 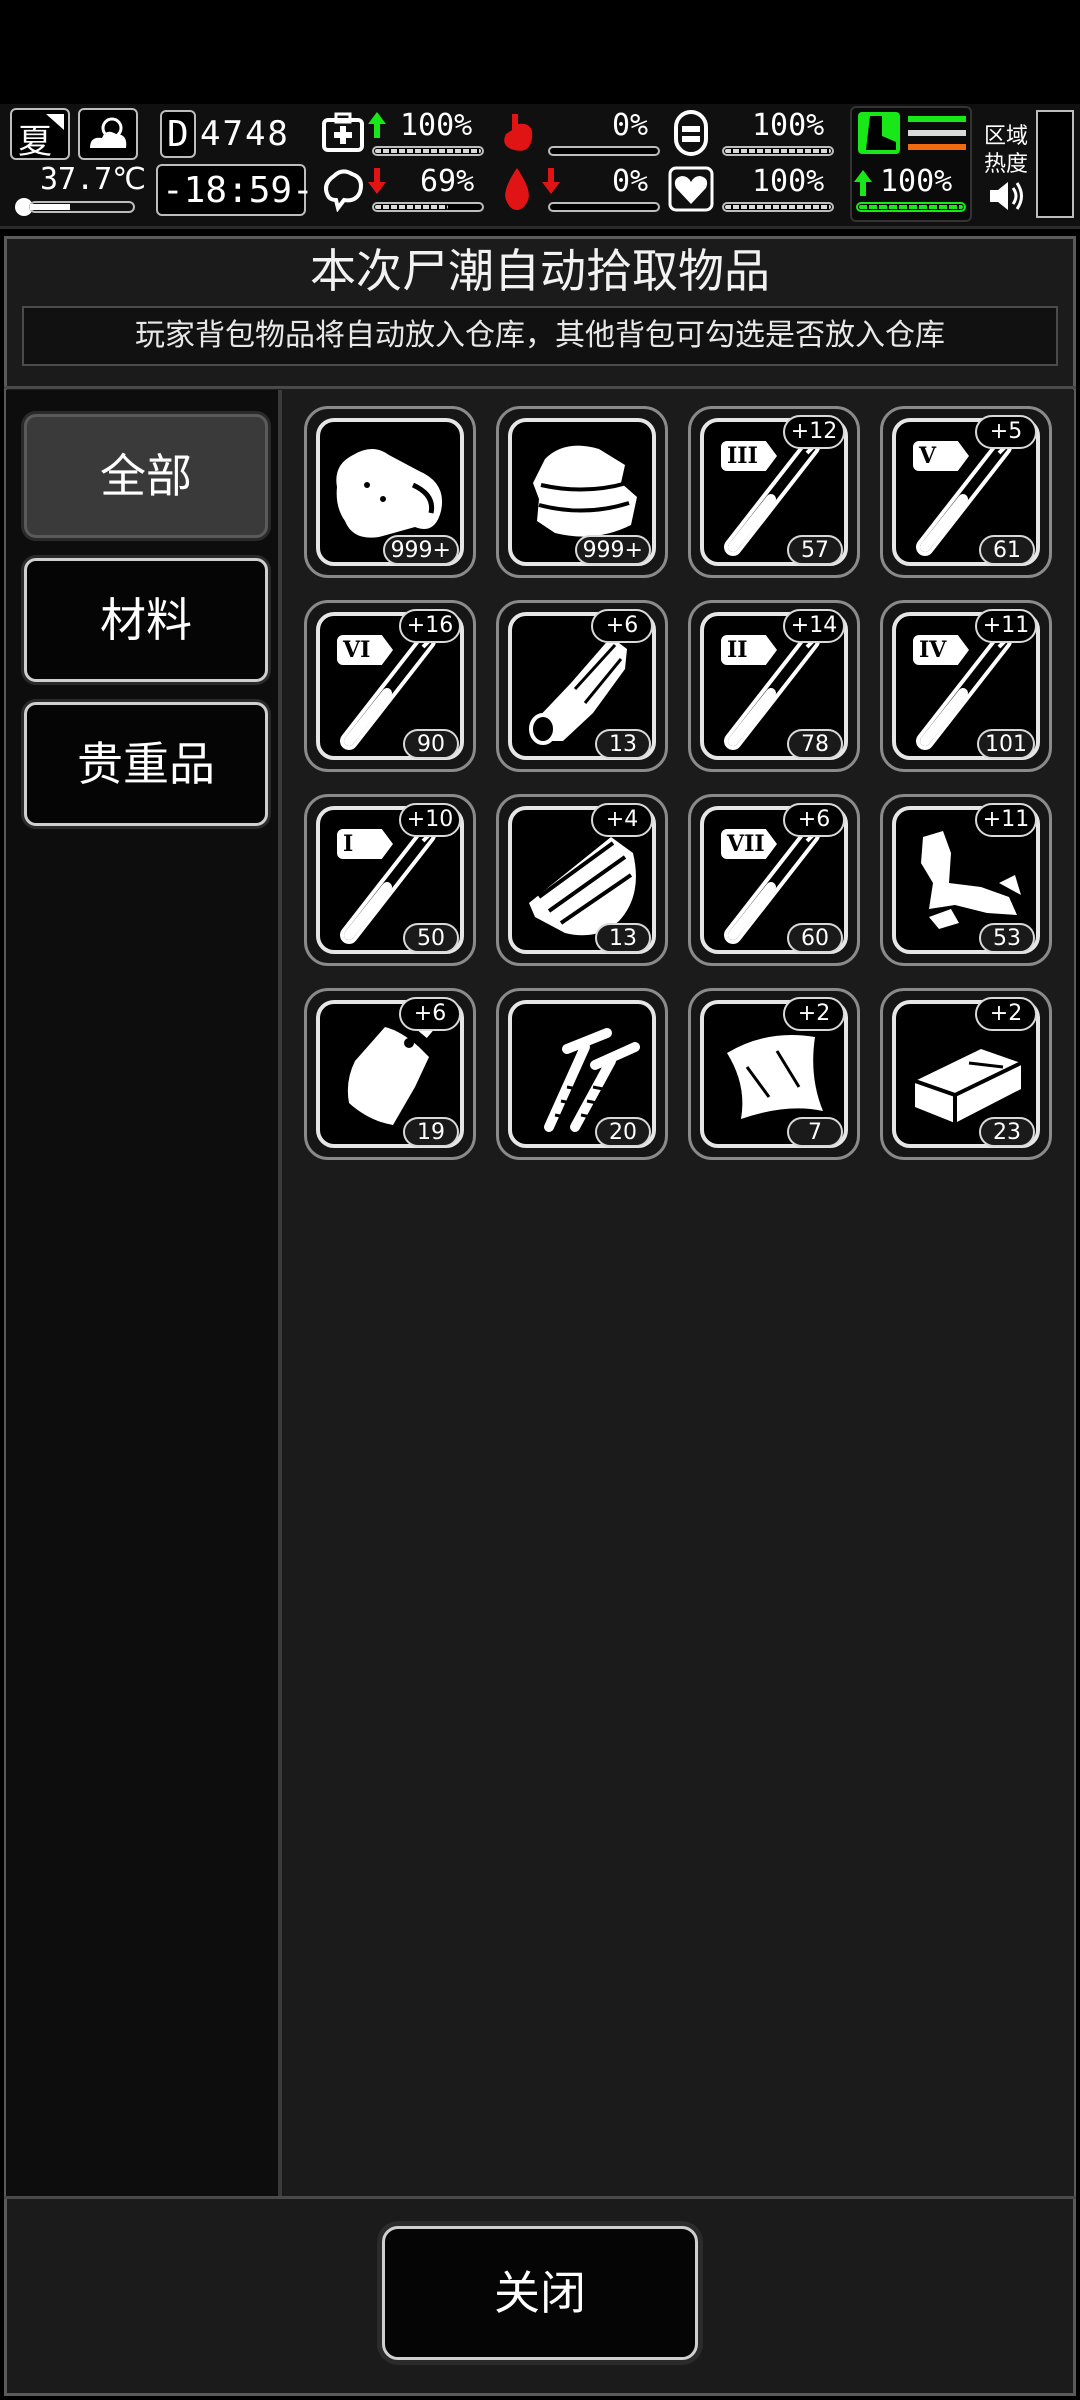 I want to click on panel-title: 本次尸潮自动拾取物品, so click(x=540, y=271).